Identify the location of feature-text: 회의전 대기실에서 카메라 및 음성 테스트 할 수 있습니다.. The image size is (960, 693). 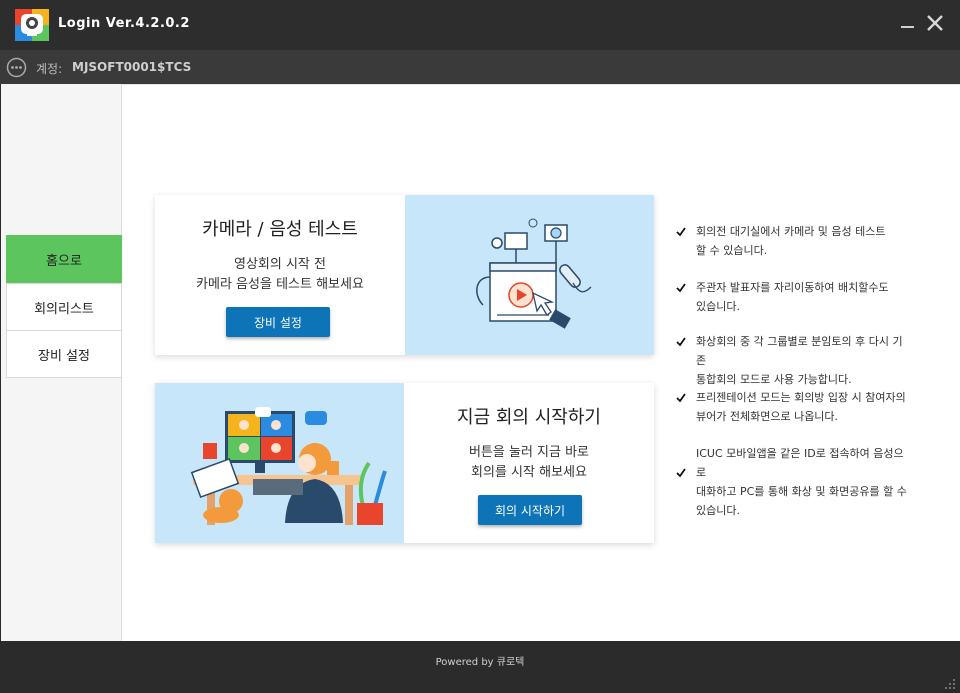
(791, 241).